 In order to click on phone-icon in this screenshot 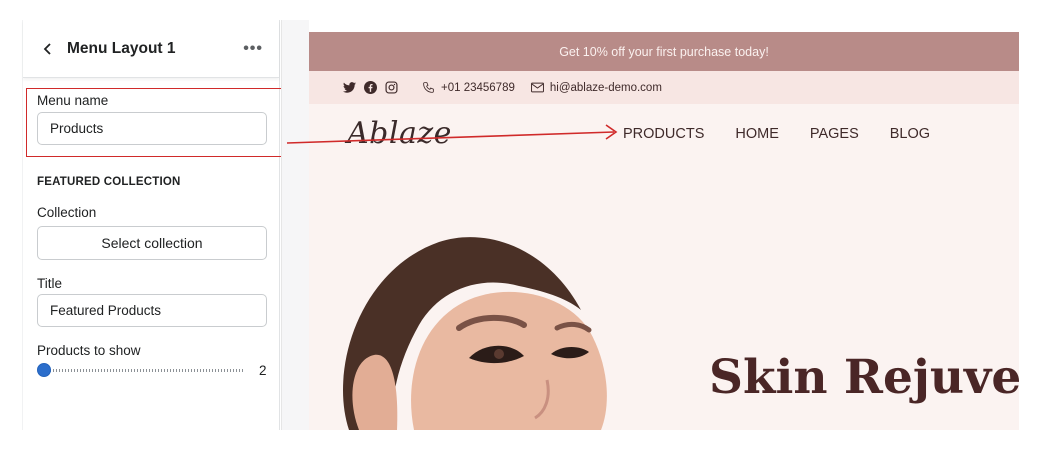, I will do `click(428, 87)`.